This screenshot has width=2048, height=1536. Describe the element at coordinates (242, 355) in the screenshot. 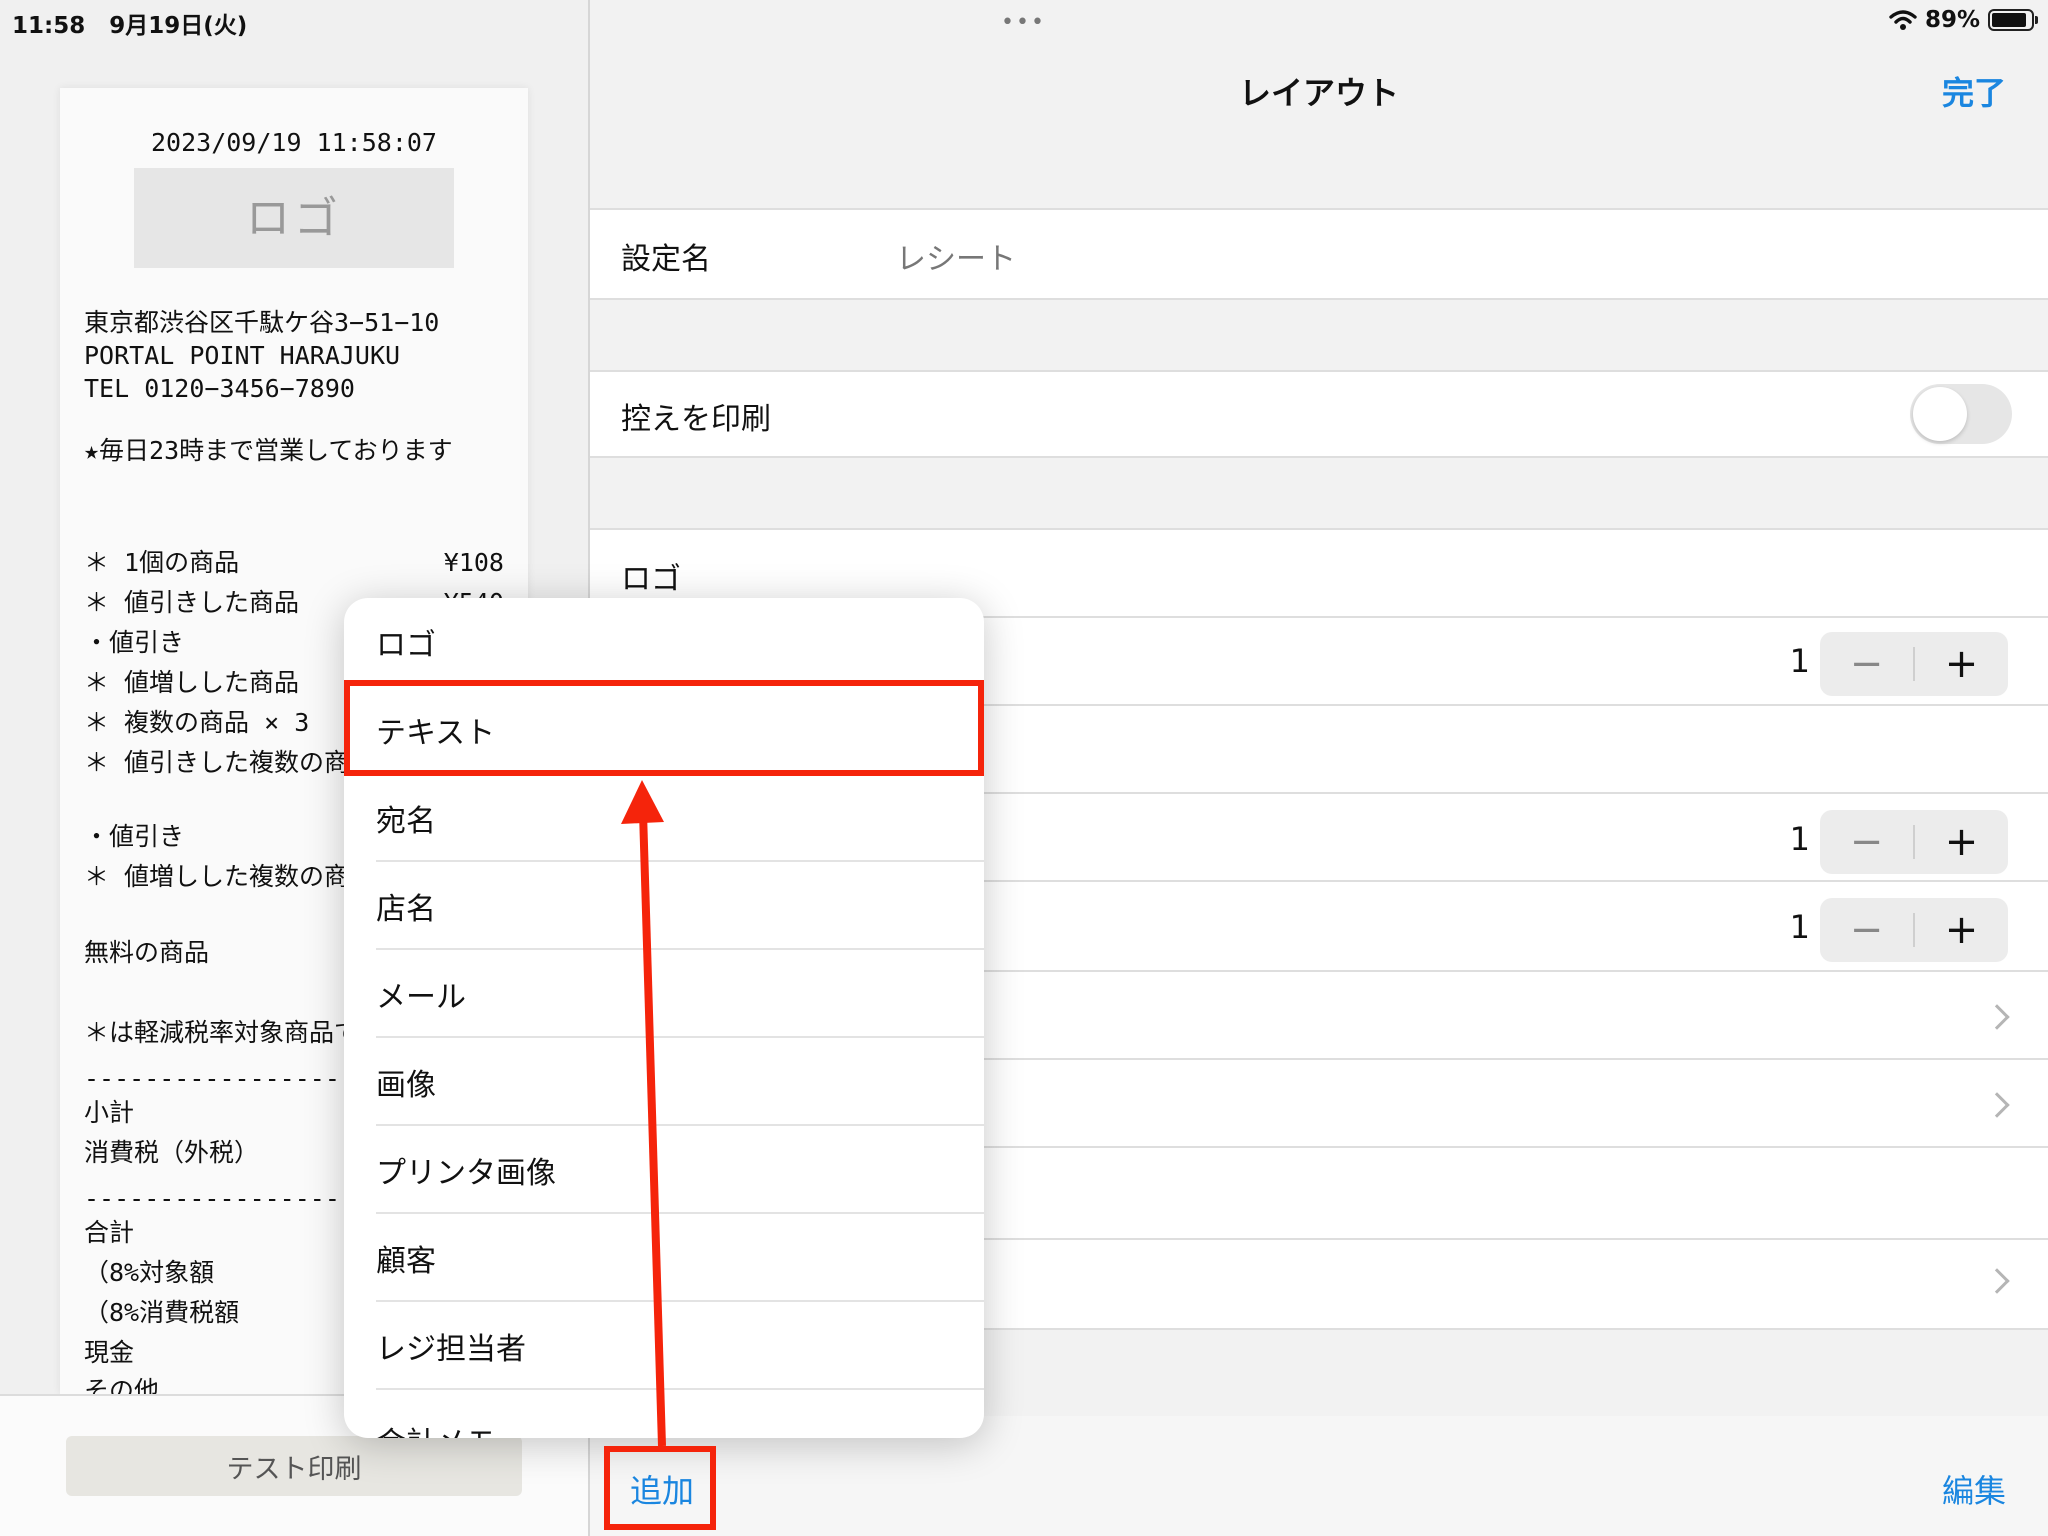

I see `receipt-line: PORTAL POINT HARAJUKU` at that location.